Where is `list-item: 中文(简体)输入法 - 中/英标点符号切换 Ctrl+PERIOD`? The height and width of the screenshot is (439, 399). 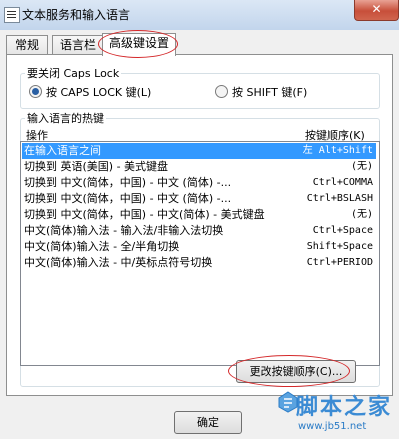
list-item: 中文(简体)输入法 - 中/英标点符号切换 Ctrl+PERIOD is located at coordinates (199, 263).